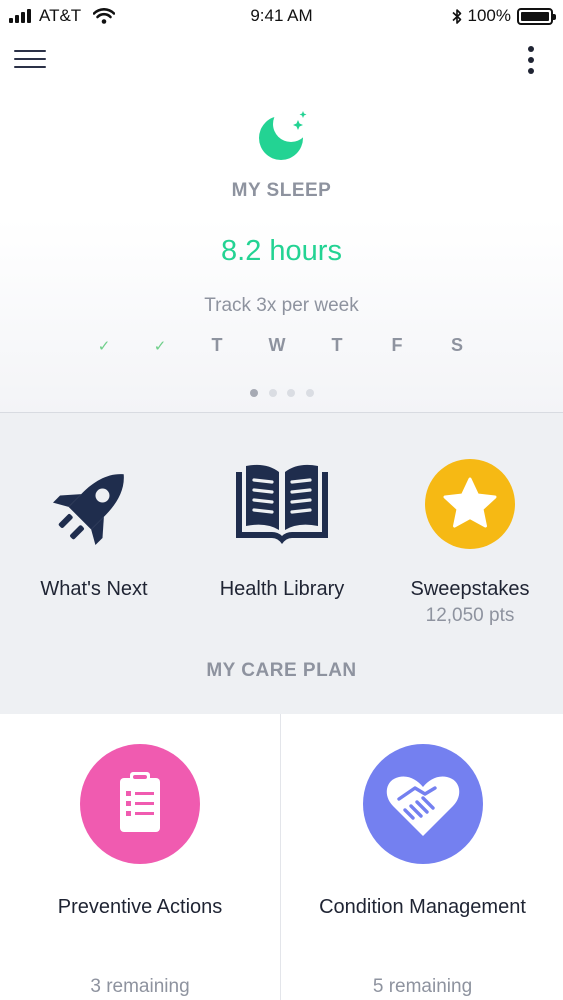 This screenshot has height=1000, width=563. I want to click on sleep-hours: 8.2 hours, so click(281, 251).